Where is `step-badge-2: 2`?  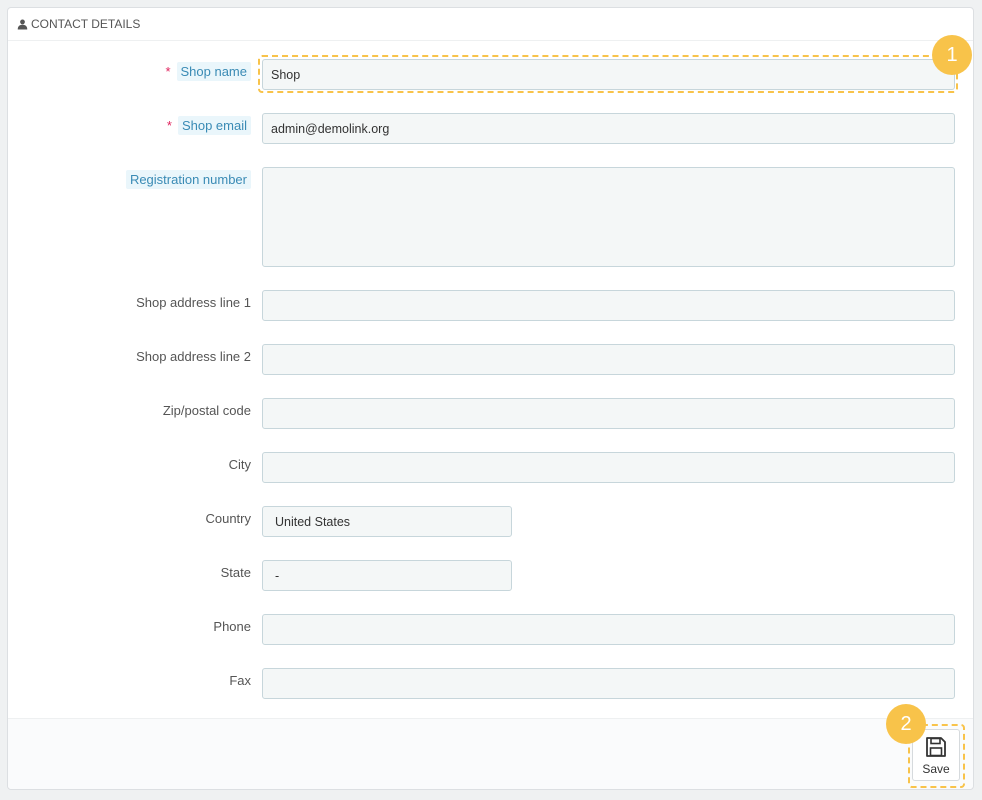
step-badge-2: 2 is located at coordinates (906, 724).